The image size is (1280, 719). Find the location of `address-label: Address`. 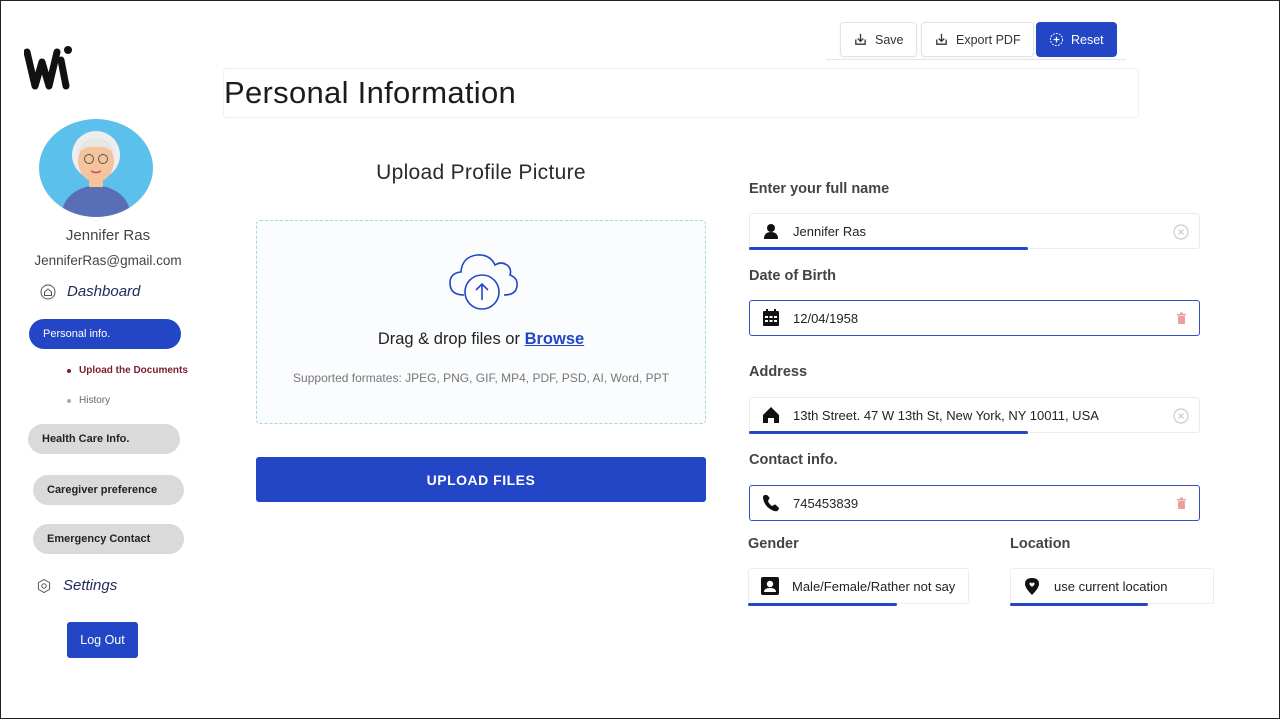

address-label: Address is located at coordinates (778, 372).